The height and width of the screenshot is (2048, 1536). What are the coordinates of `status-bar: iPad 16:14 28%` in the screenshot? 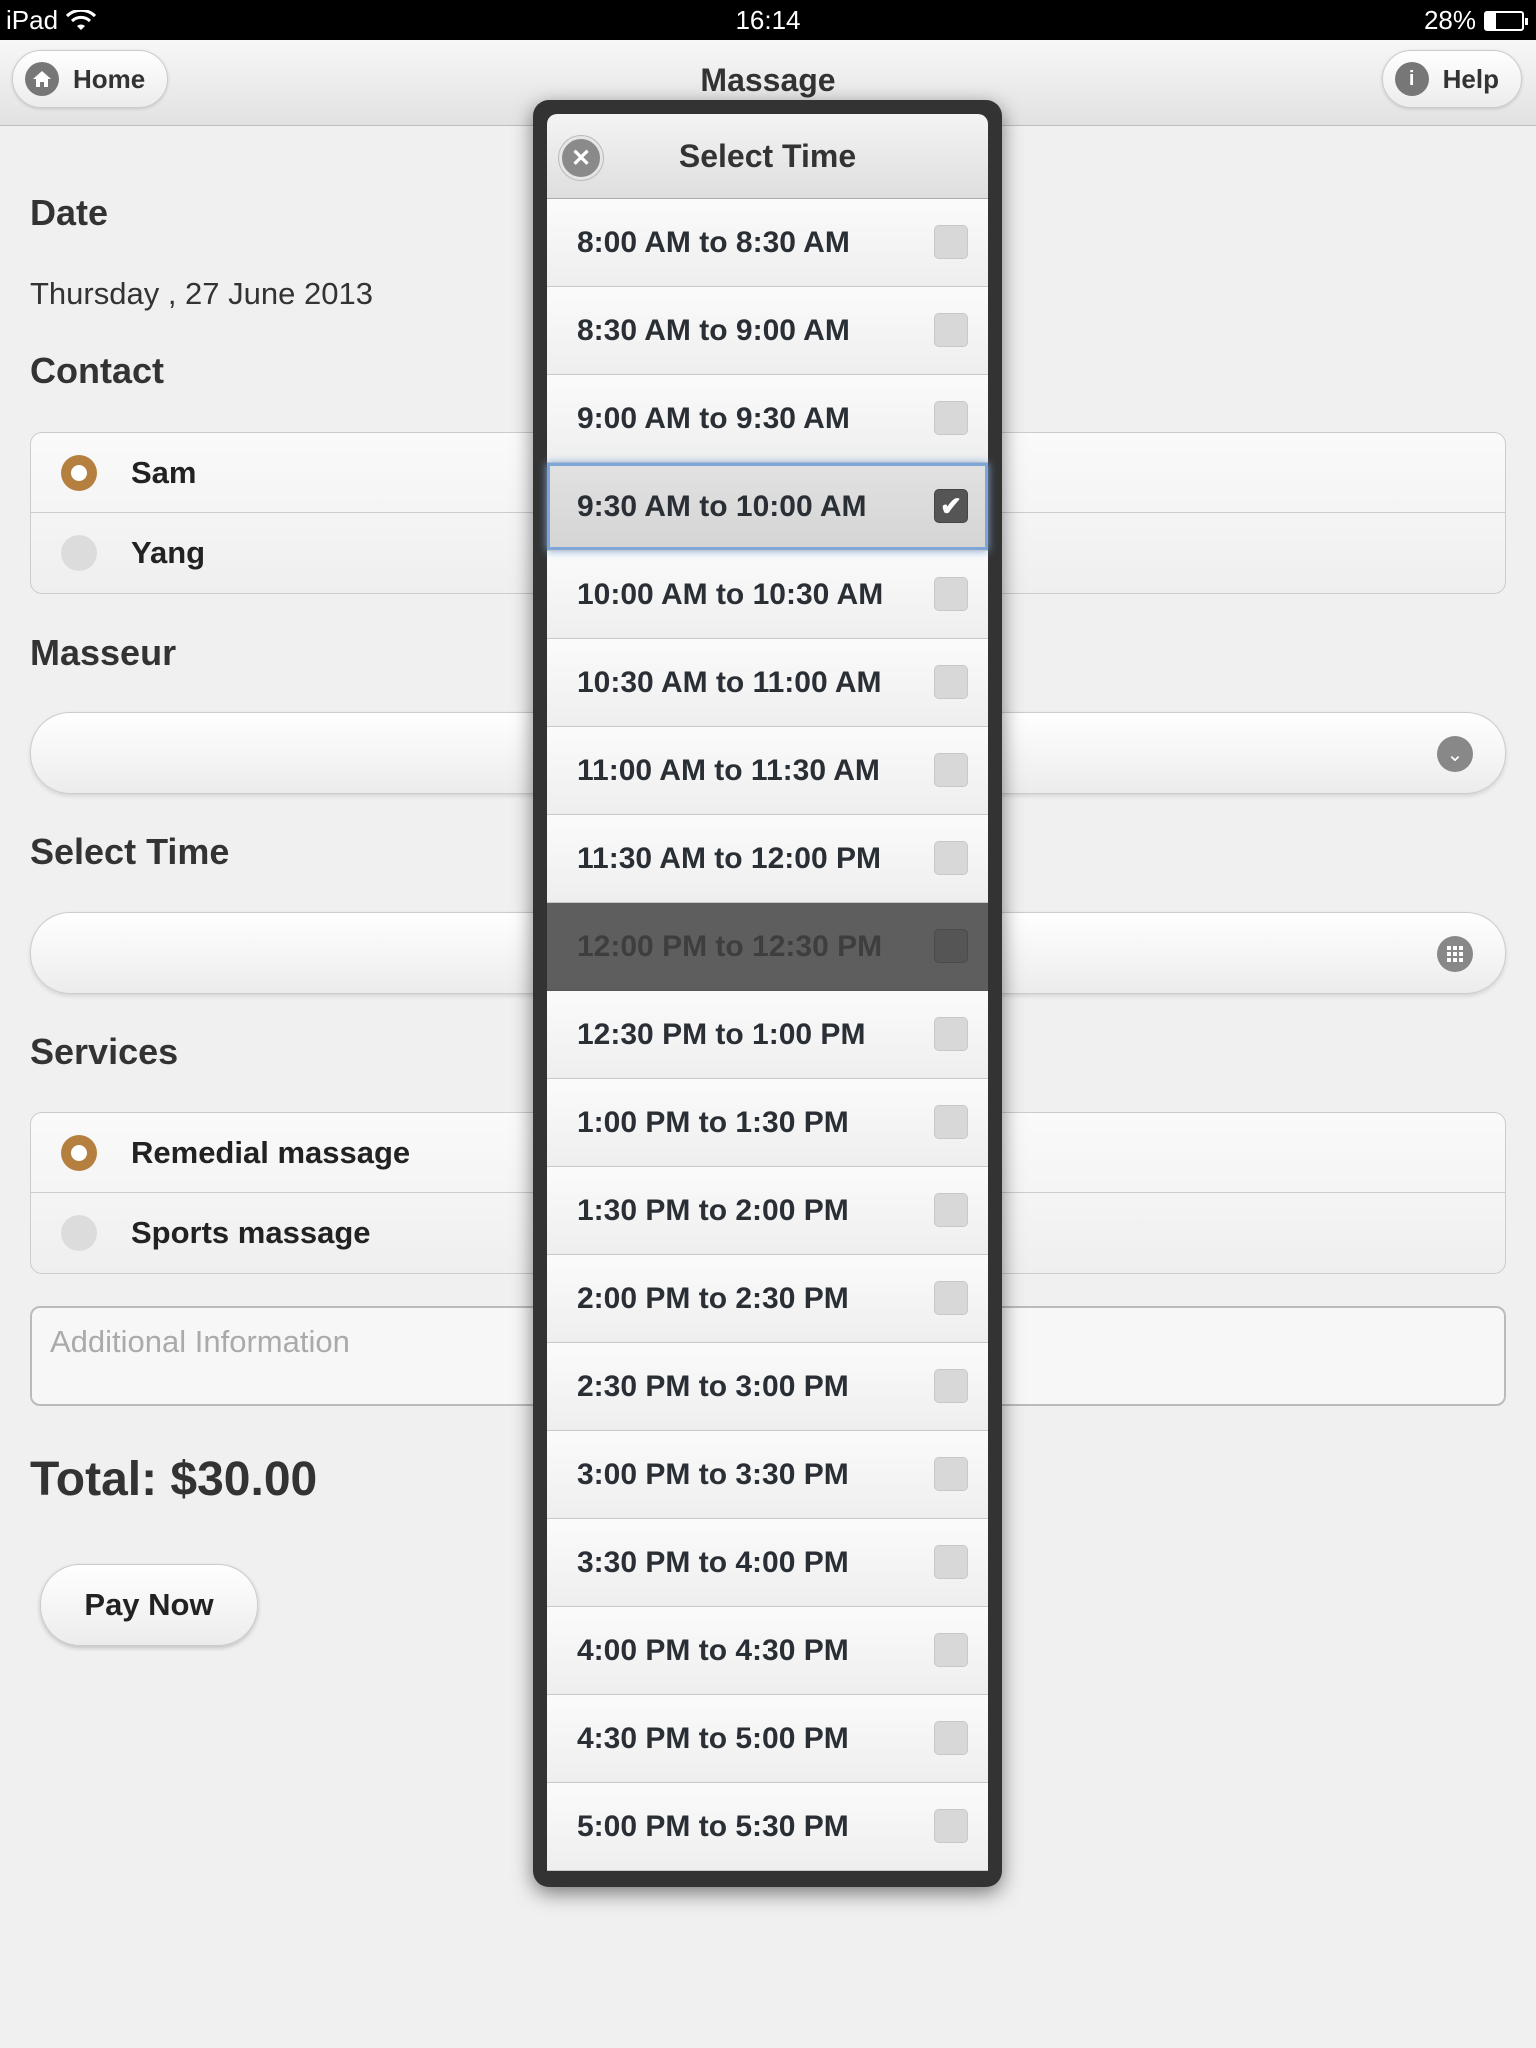 It's located at (768, 20).